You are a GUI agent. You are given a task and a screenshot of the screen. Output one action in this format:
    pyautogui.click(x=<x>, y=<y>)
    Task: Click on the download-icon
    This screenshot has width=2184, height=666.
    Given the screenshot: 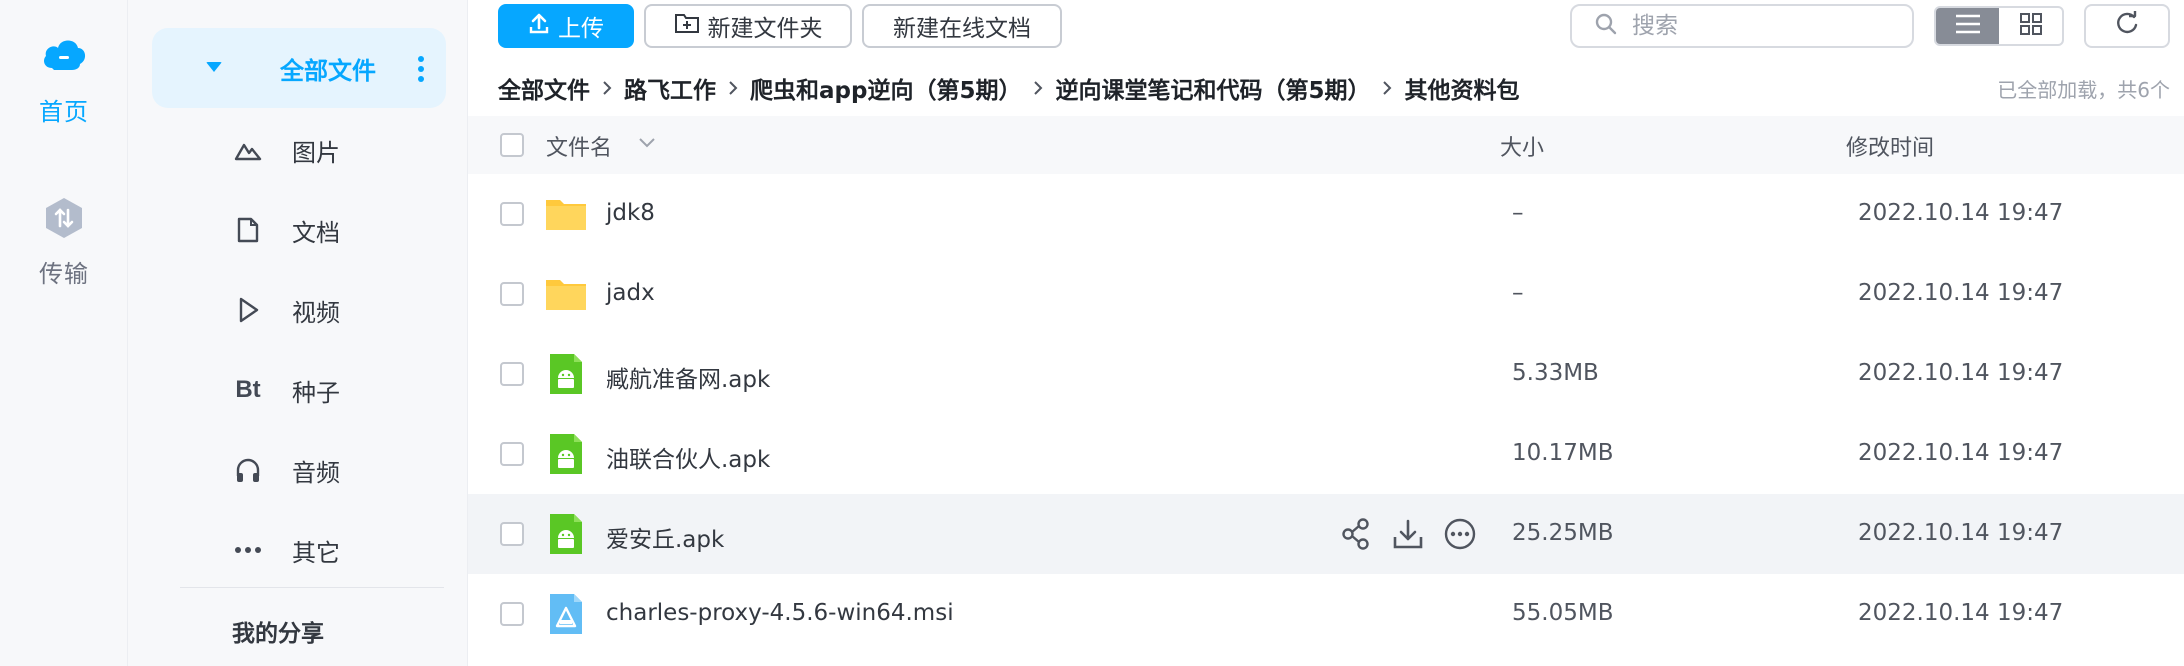 What is the action you would take?
    pyautogui.click(x=1408, y=534)
    